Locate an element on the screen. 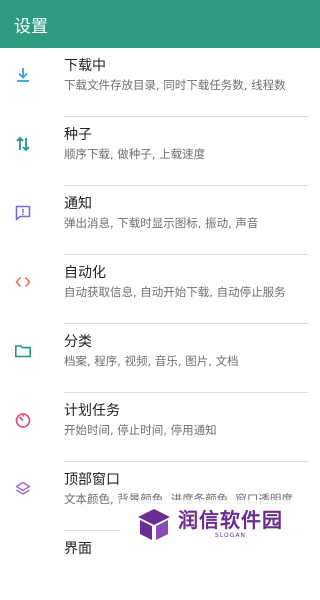 The height and width of the screenshot is (600, 320). settings-item-description: 自动获取信息, 自动开始下载, 自动停止服务 is located at coordinates (175, 292).